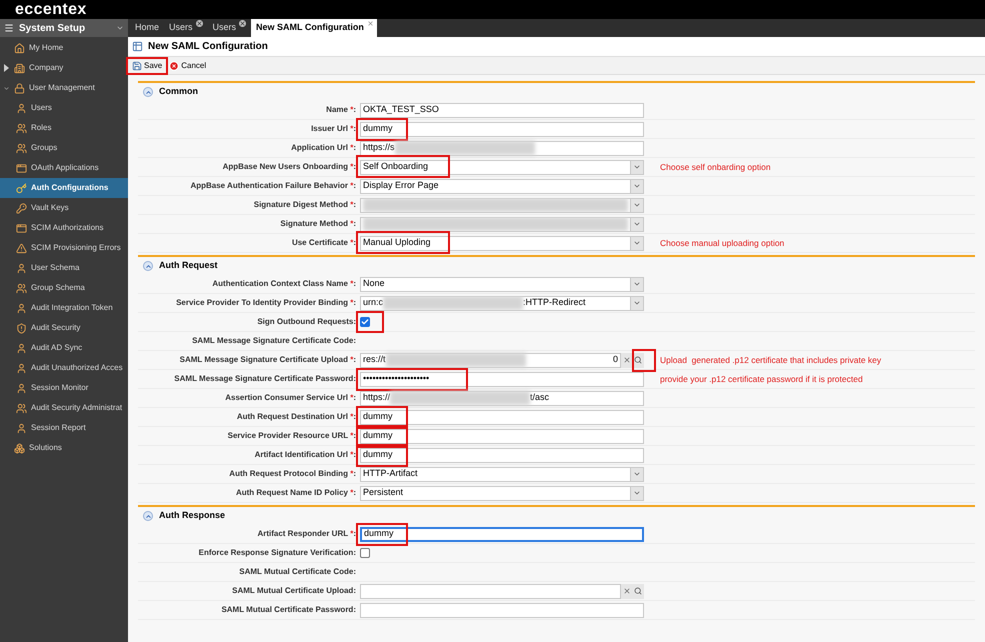 The image size is (985, 642). What do you see at coordinates (502, 186) in the screenshot?
I see `dropdown: Display Error Page` at bounding box center [502, 186].